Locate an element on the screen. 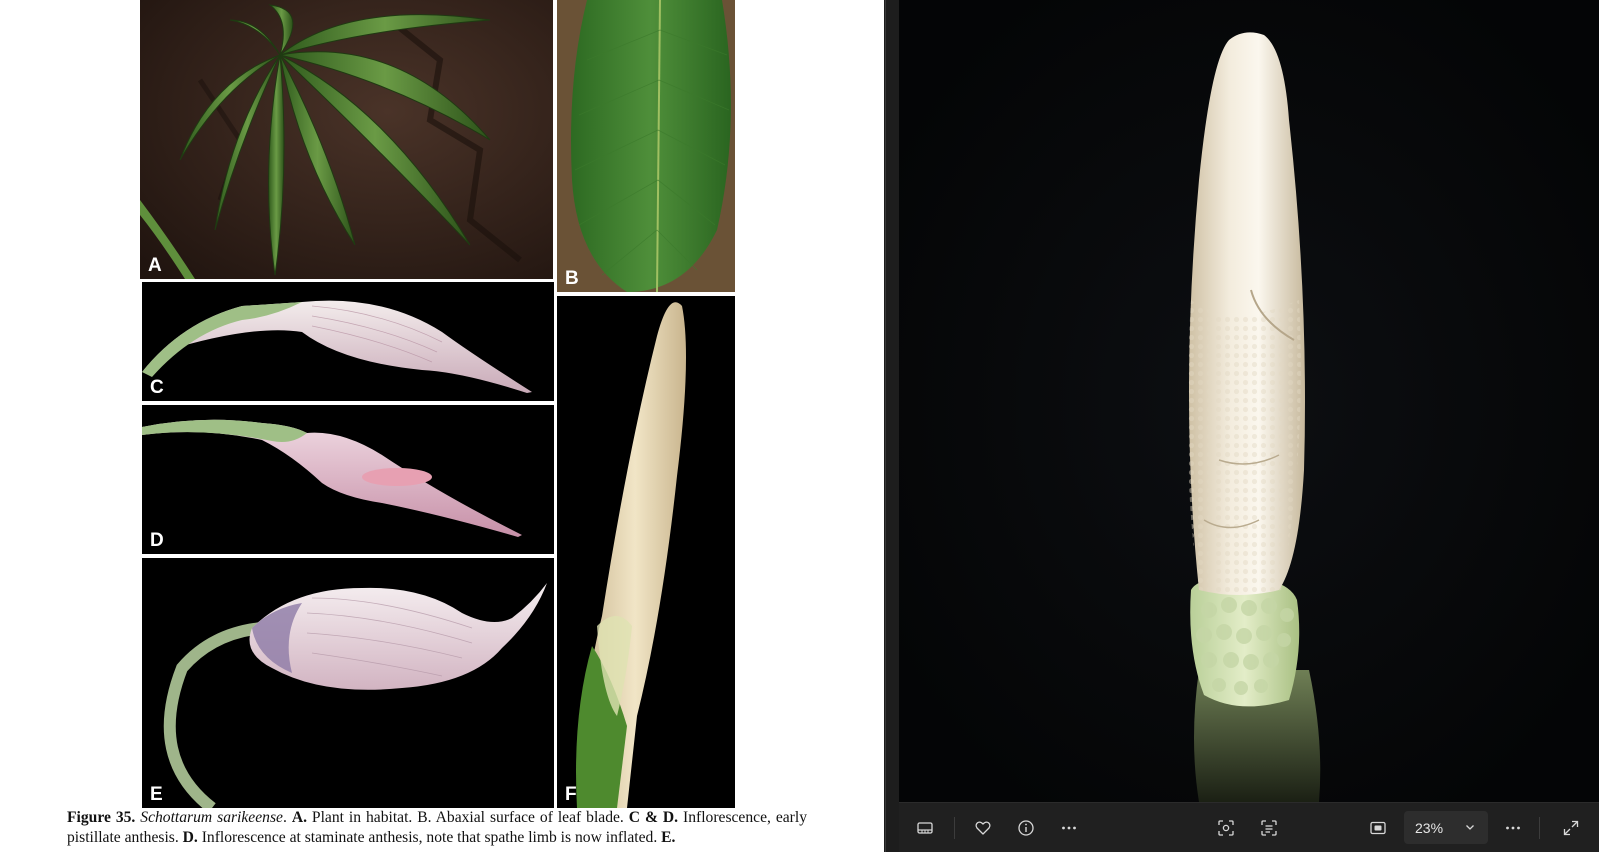  caption-species-name: Schottarum sarikeense is located at coordinates (211, 817).